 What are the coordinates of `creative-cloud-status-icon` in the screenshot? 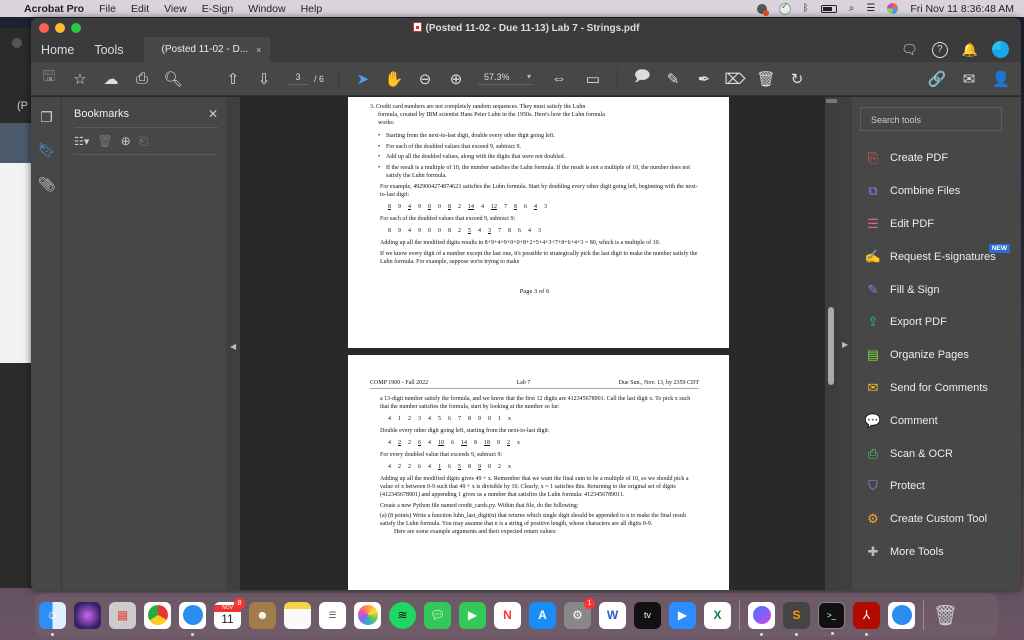 It's located at (762, 9).